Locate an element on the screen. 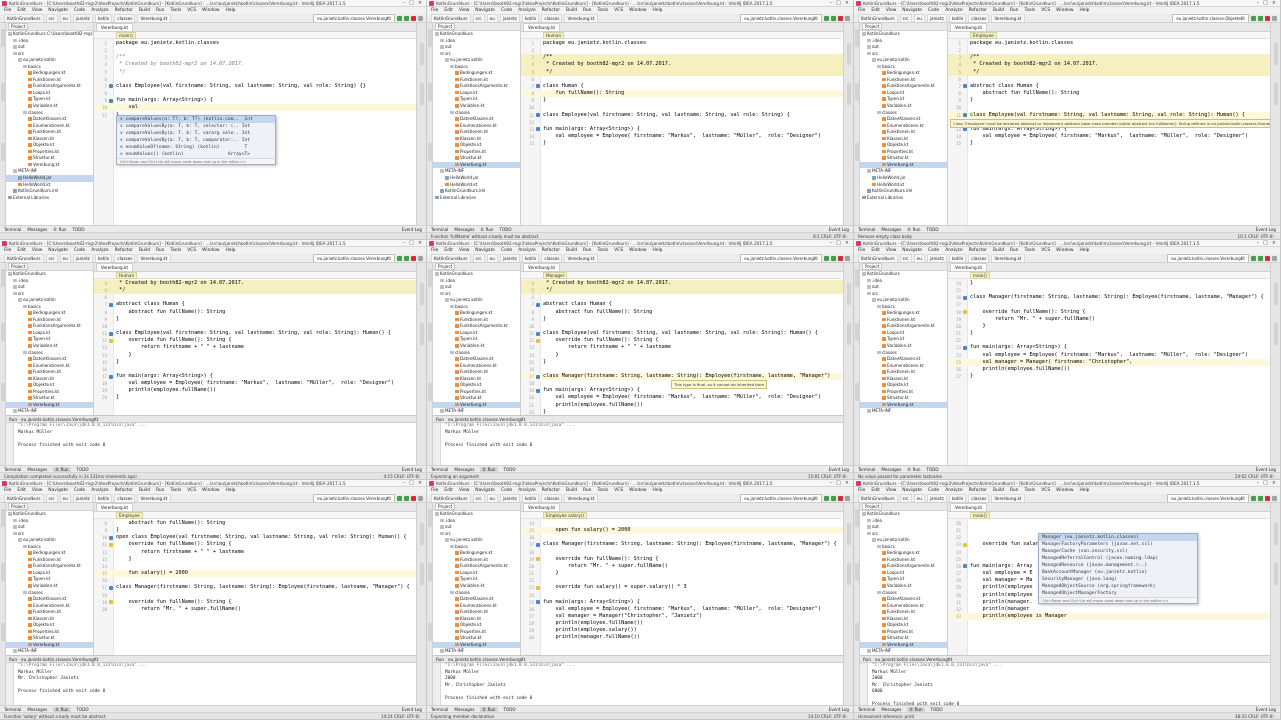 This screenshot has height=720, width=1281. caret-position: 8:1 CRLF: UTF-8: is located at coordinates (833, 236).